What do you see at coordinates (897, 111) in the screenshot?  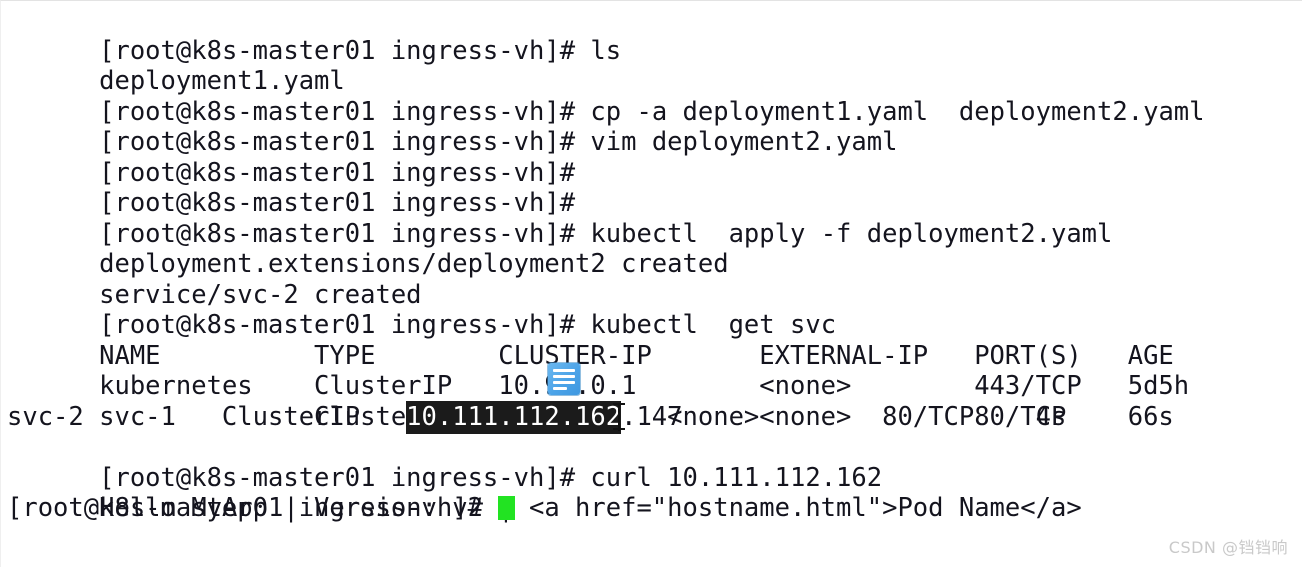 I see `shell-command: cp -a deployment1.yaml deployment2.yaml` at bounding box center [897, 111].